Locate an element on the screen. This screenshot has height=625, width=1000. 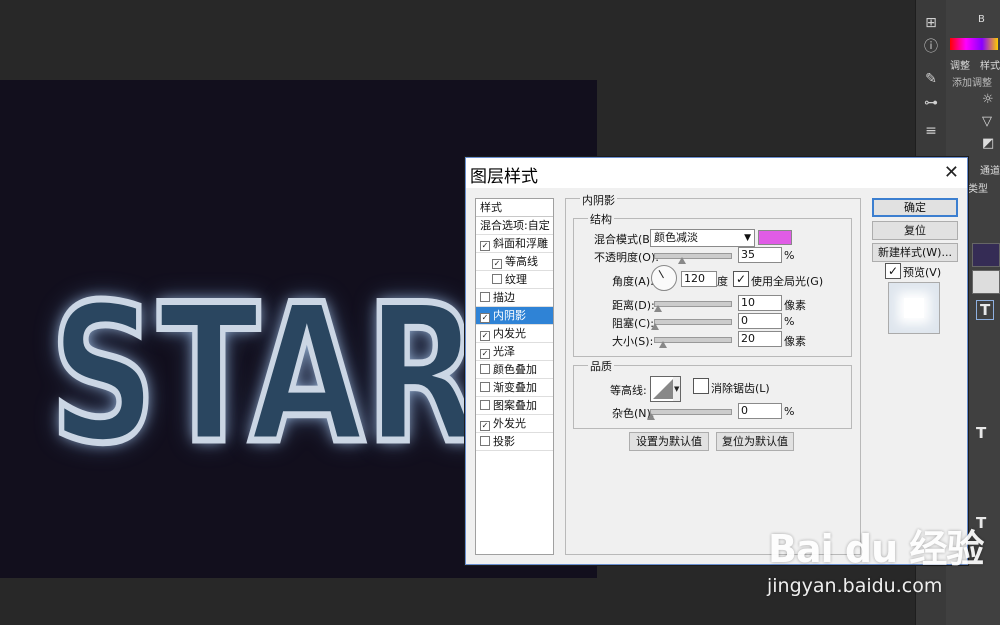
choke-slider is located at coordinates (691, 324).